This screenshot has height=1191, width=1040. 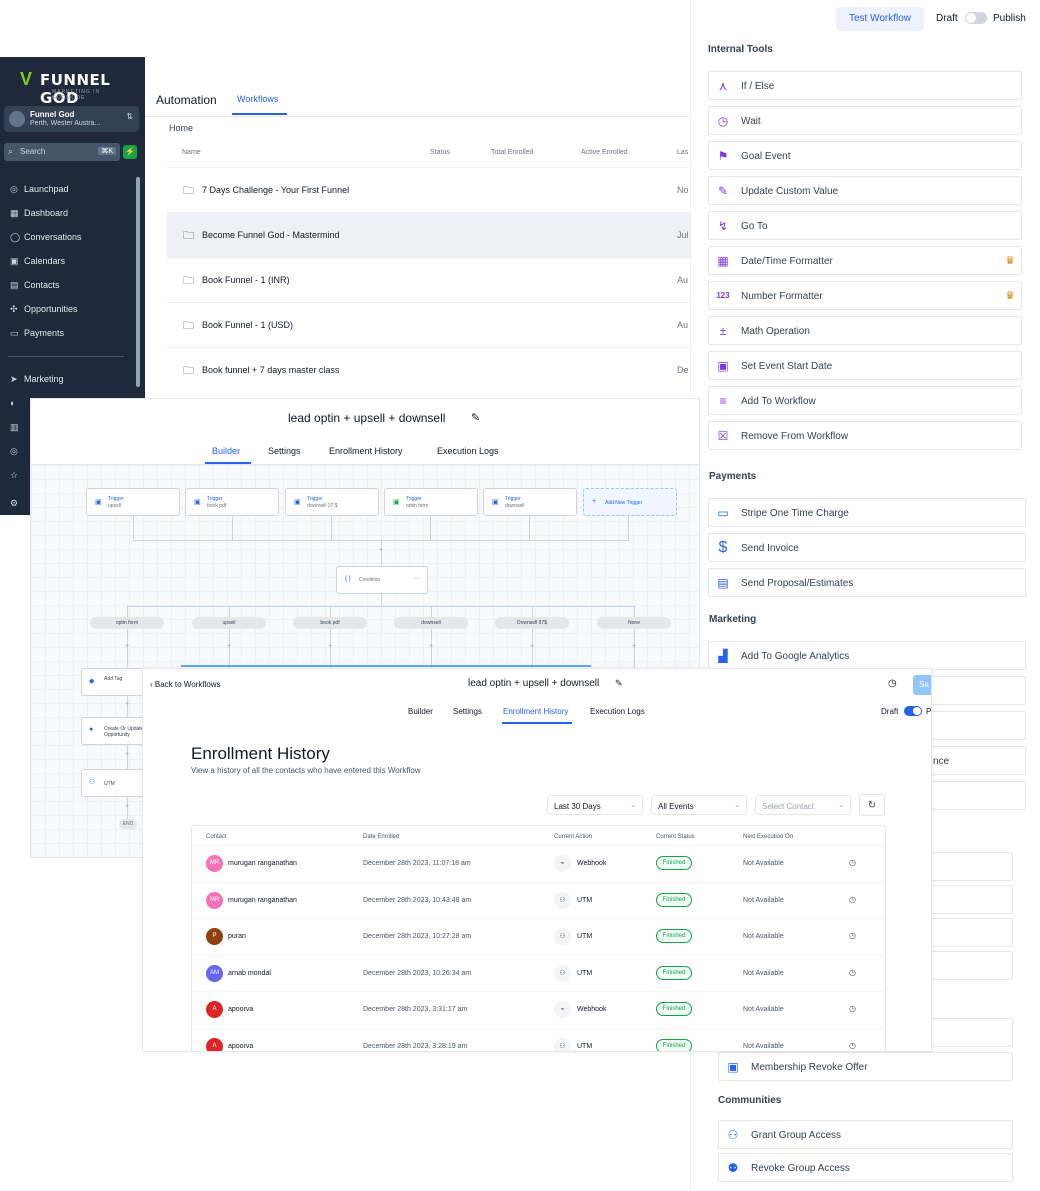 What do you see at coordinates (880, 19) in the screenshot?
I see `test-workflow-button: Test Workflow` at bounding box center [880, 19].